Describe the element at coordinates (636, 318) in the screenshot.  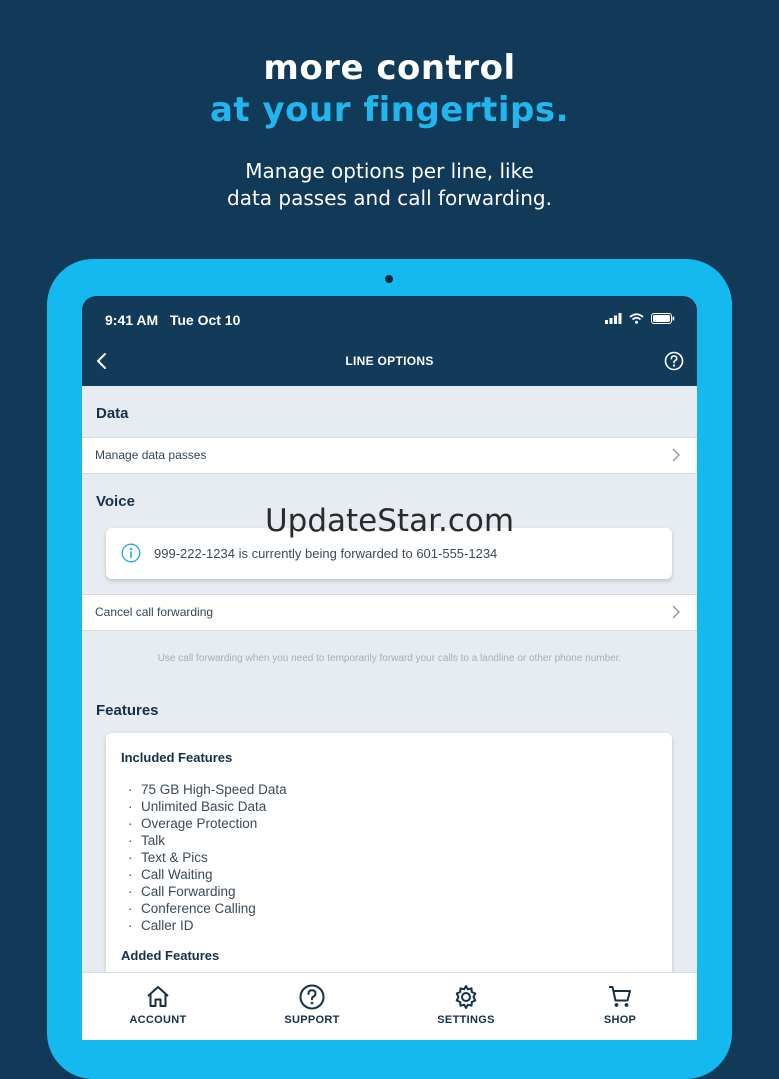
I see `wifi-icon` at that location.